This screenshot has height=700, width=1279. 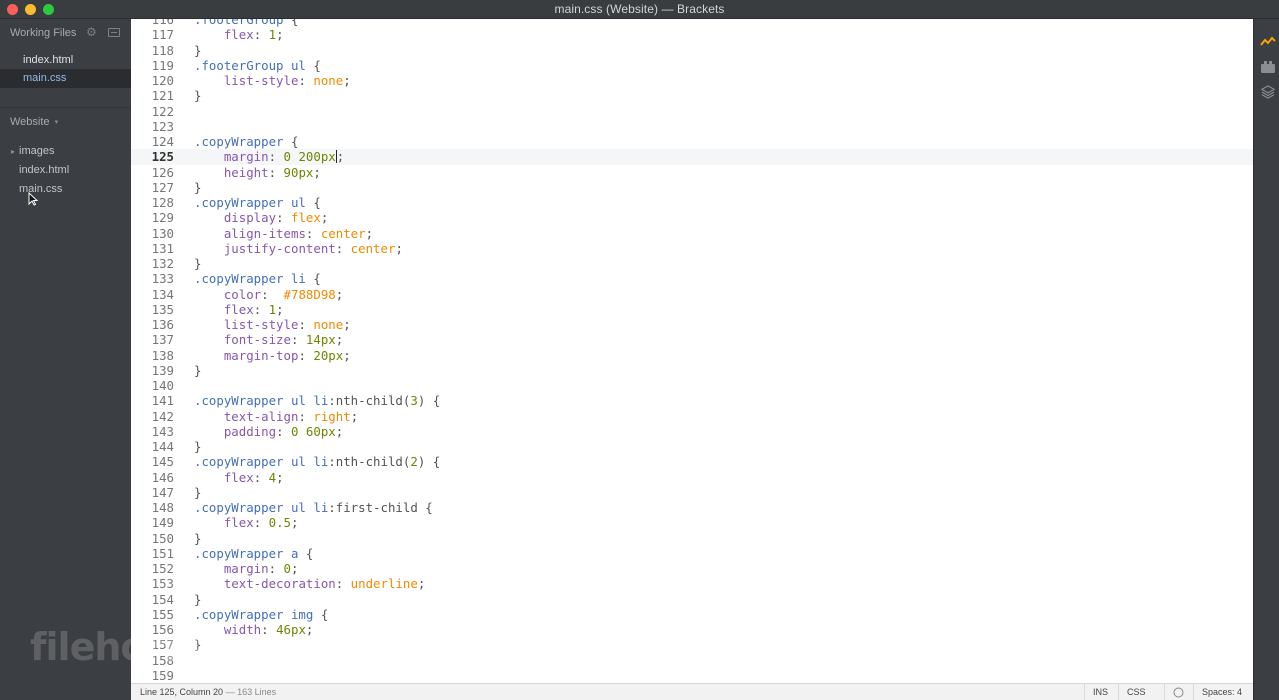 What do you see at coordinates (268, 431) in the screenshot?
I see `line-code: padding: 0 60px;` at bounding box center [268, 431].